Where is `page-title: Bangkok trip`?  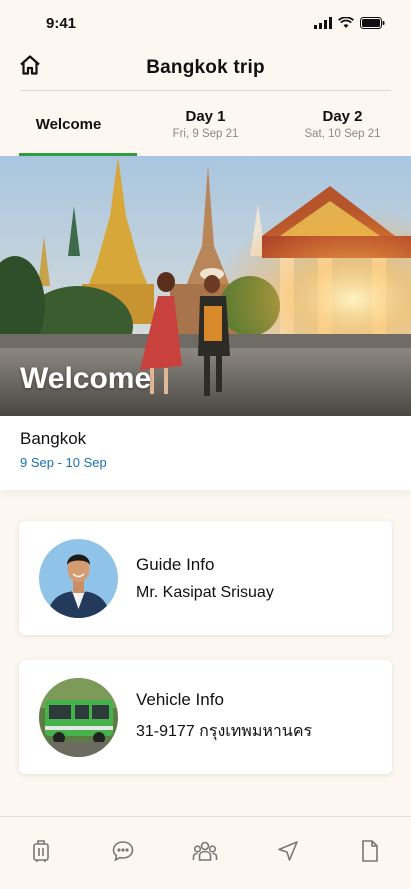
page-title: Bangkok trip is located at coordinates (205, 67).